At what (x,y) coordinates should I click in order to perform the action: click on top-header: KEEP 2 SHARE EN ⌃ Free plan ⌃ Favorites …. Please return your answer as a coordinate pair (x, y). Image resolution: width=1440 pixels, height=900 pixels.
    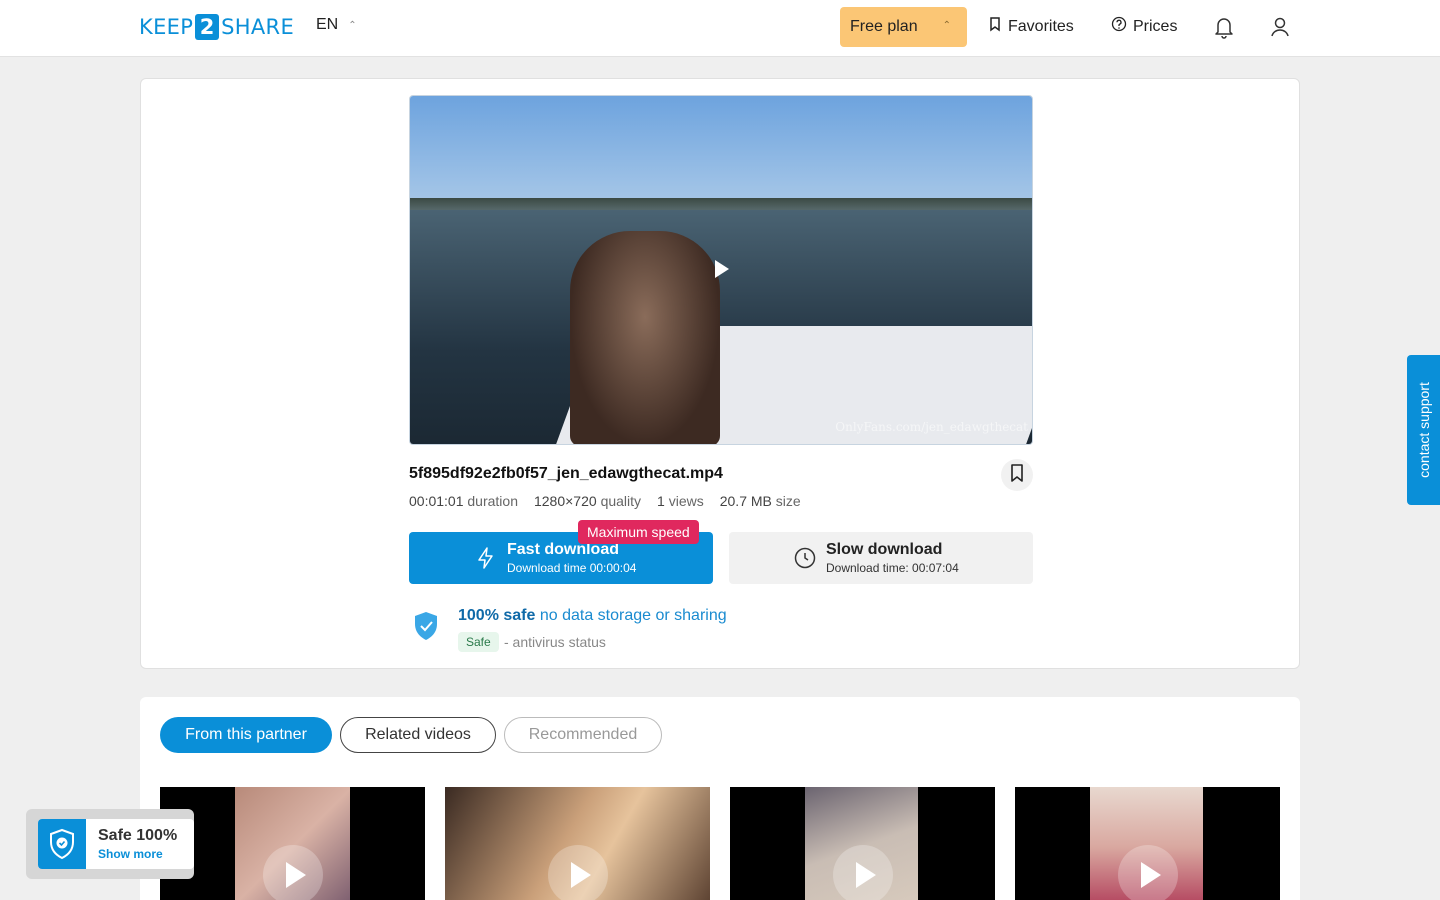
    Looking at the image, I should click on (720, 28).